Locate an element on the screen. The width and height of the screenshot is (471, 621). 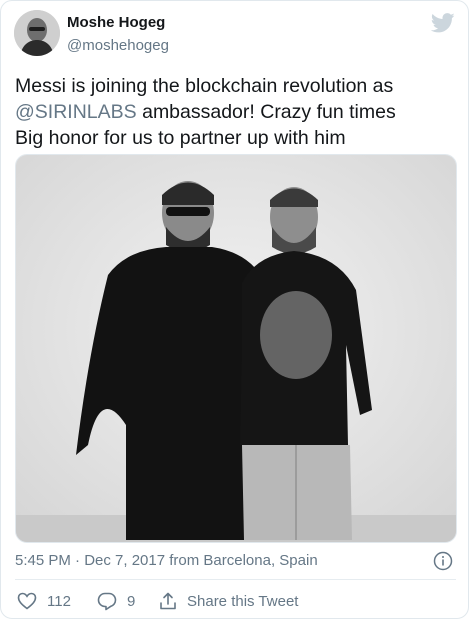
avatar is located at coordinates (37, 33).